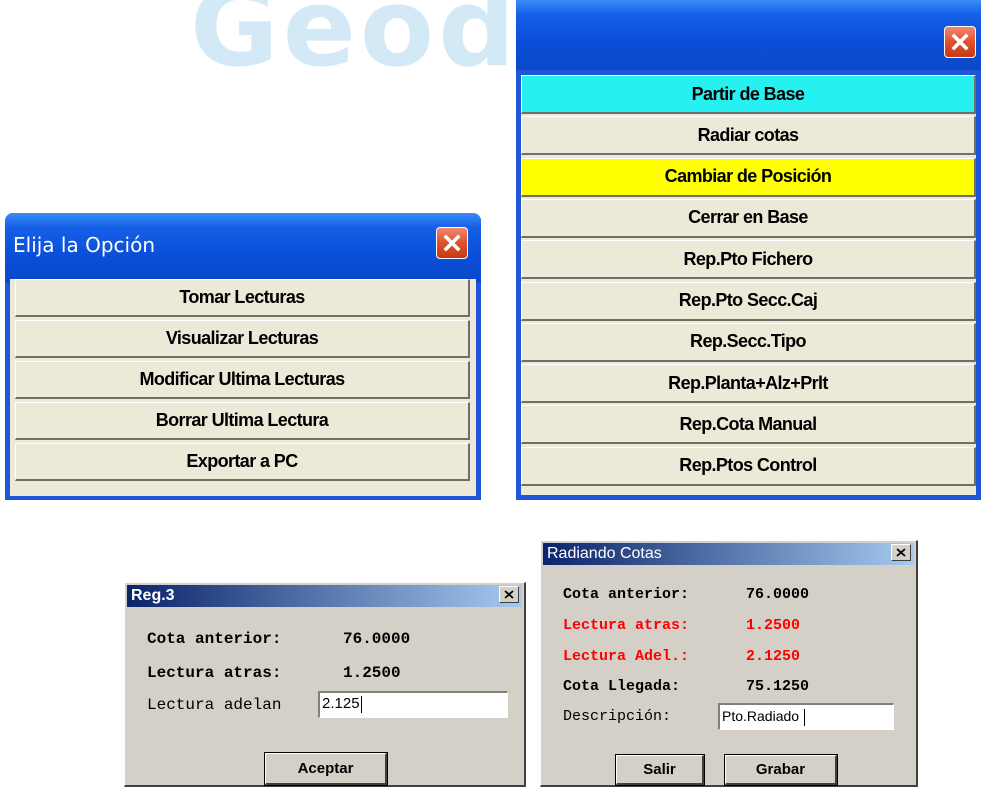 The width and height of the screenshot is (981, 787). What do you see at coordinates (84, 245) in the screenshot?
I see `opcion-title: Elija la Opción` at bounding box center [84, 245].